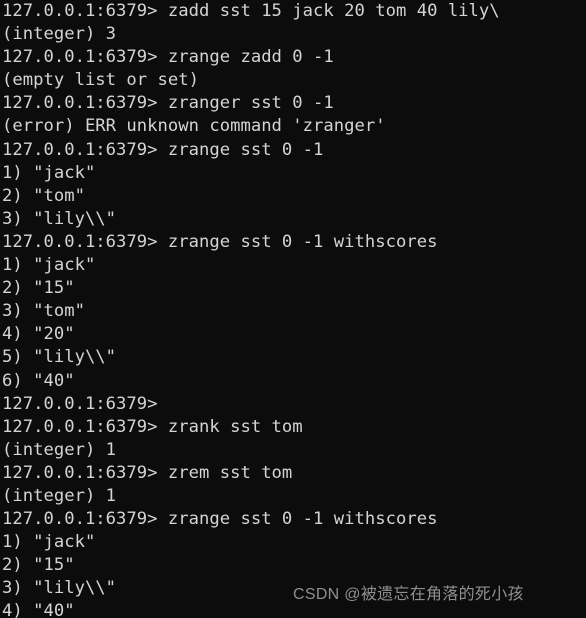 The image size is (586, 618). What do you see at coordinates (43, 311) in the screenshot?
I see `terminal-line: 3) "tom"` at bounding box center [43, 311].